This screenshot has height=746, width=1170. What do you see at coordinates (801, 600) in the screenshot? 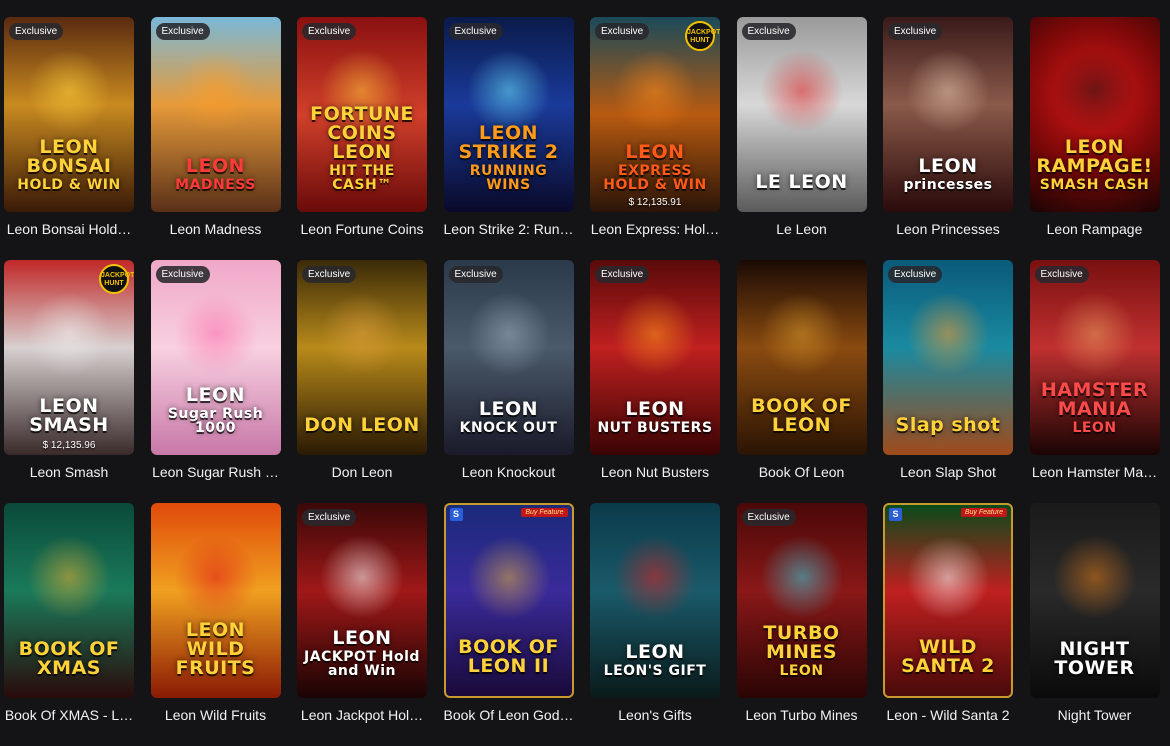
I see `game-thumbnail: Exclusive TURBO MINES LEON` at bounding box center [801, 600].